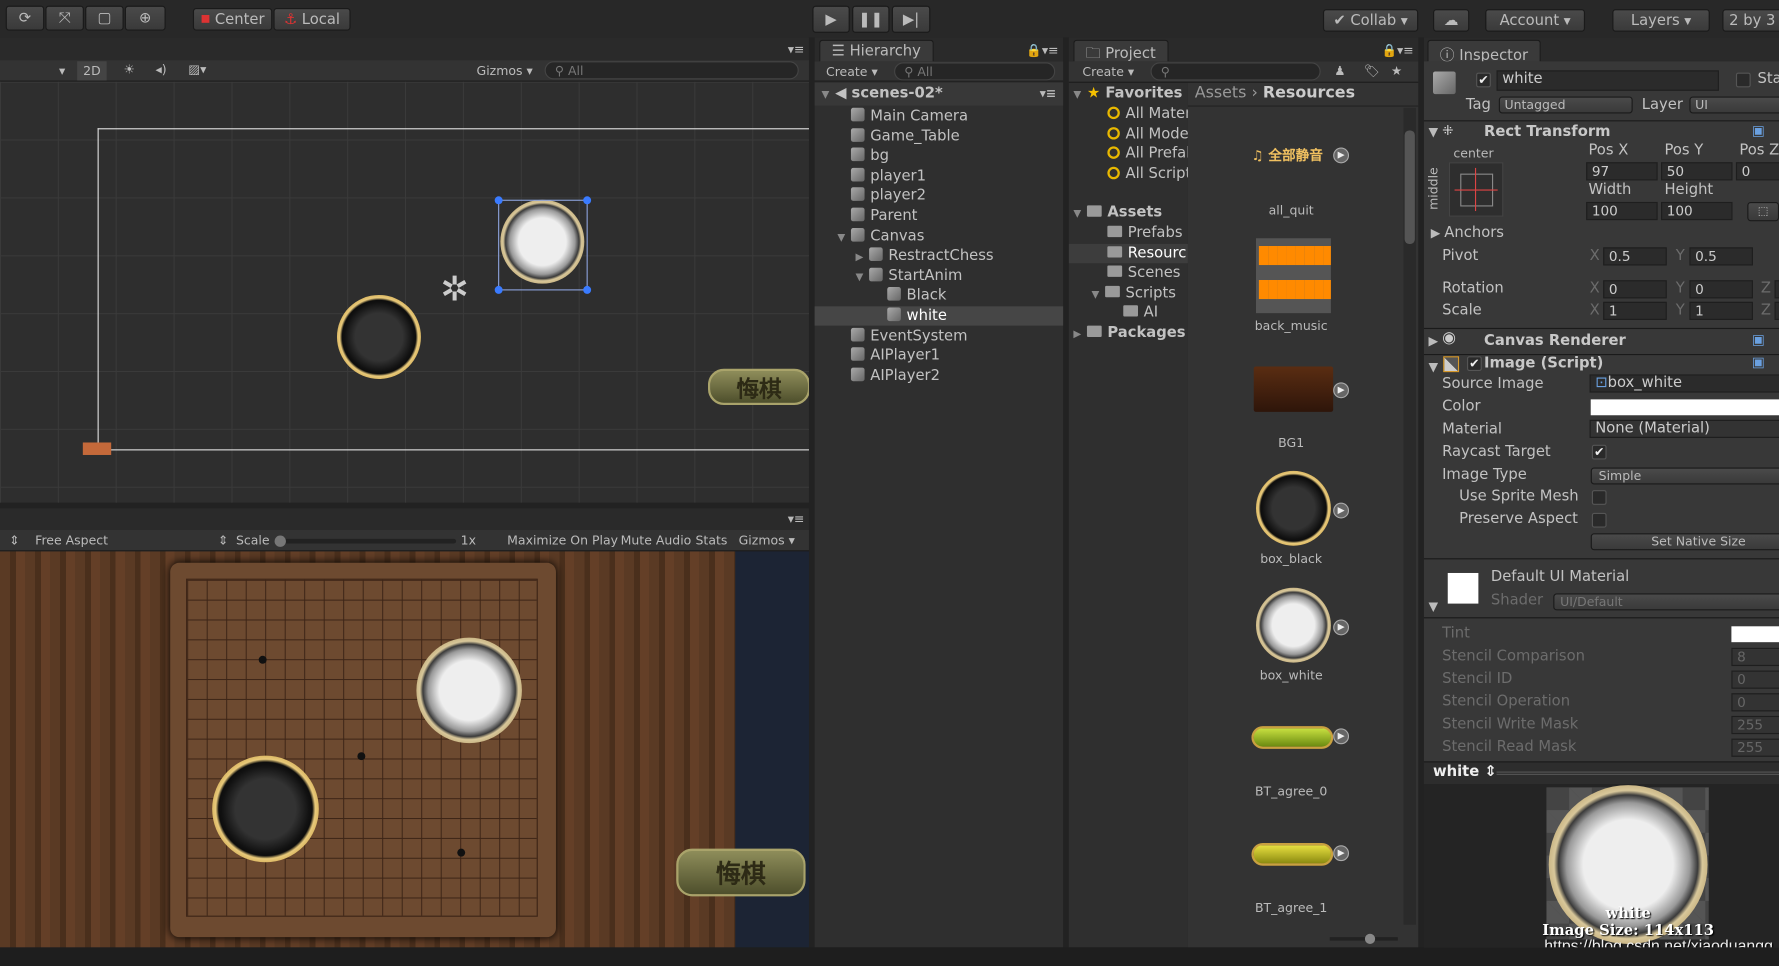 Image resolution: width=1779 pixels, height=966 pixels. I want to click on rotation-z-input: 0, so click(1776, 289).